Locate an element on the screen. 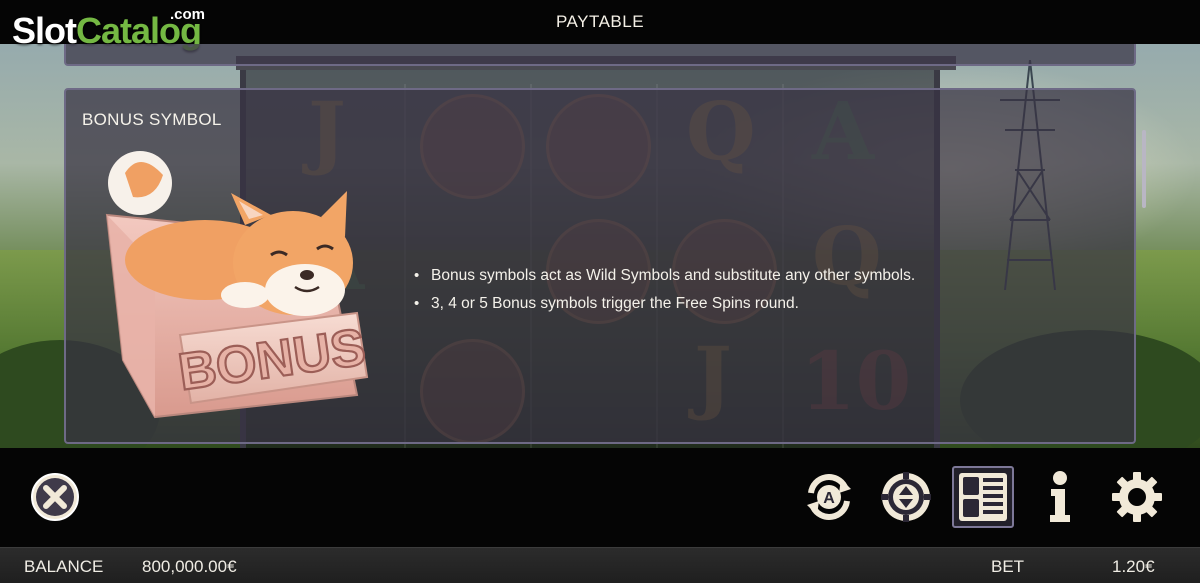 This screenshot has height=583, width=1200. settings-icon is located at coordinates (1137, 497).